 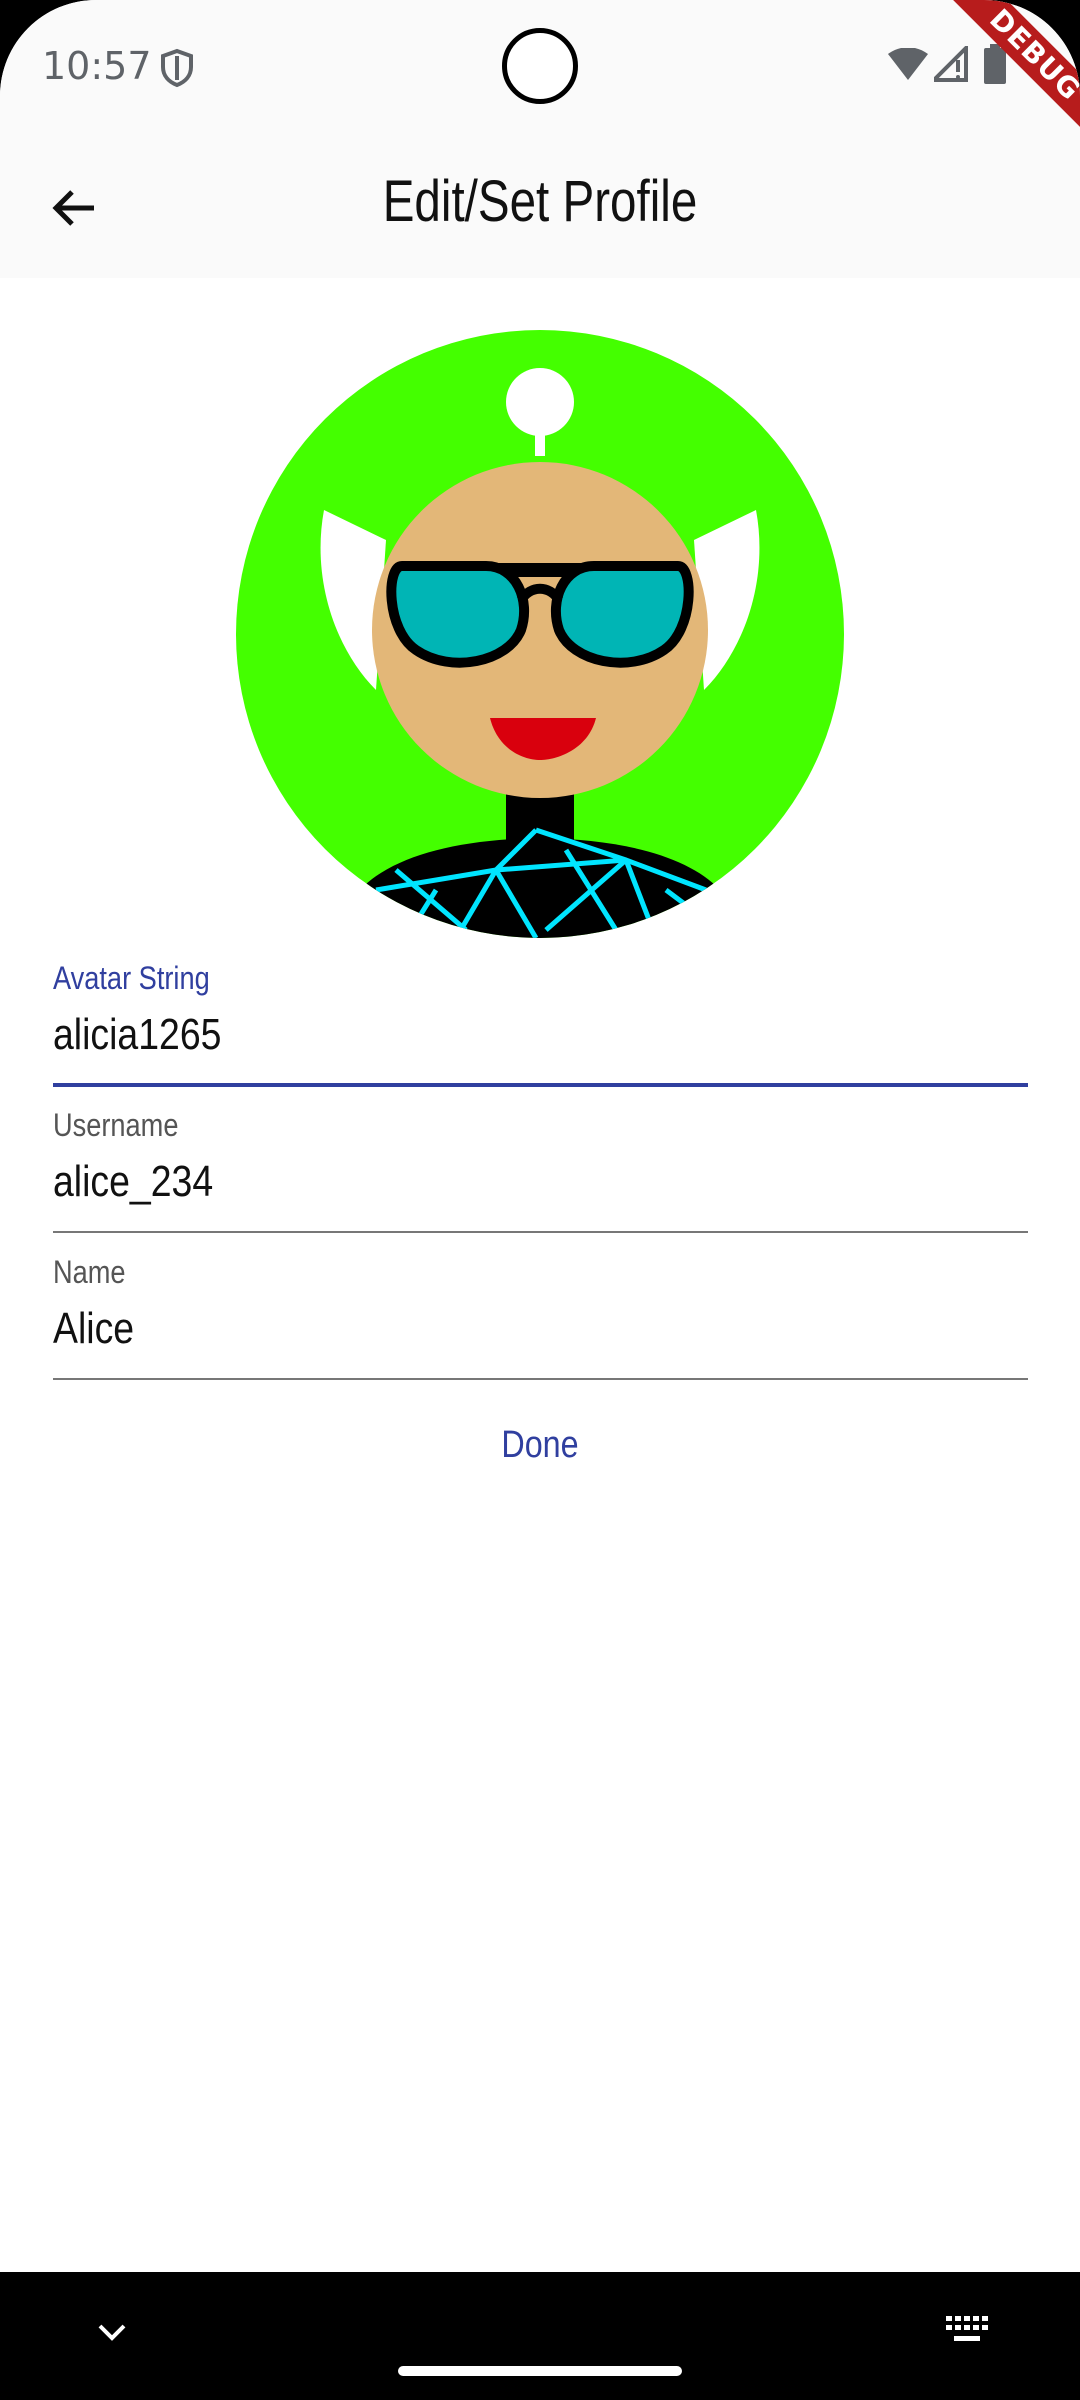 I want to click on avatar-string-label: Avatar String, so click(x=131, y=978).